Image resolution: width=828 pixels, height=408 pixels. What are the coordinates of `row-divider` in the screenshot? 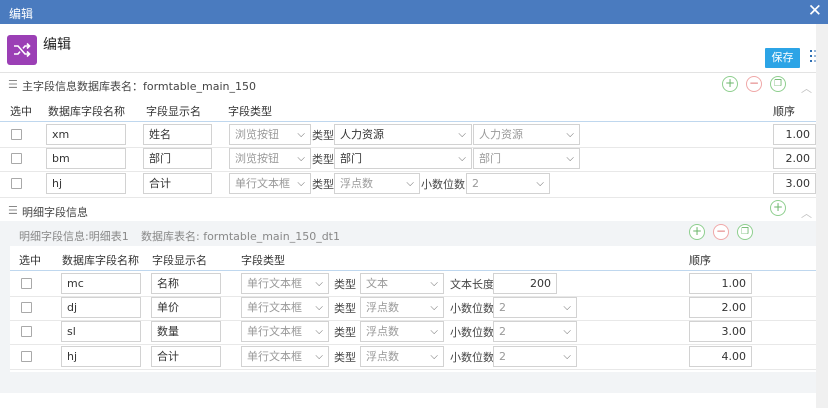 It's located at (413, 344).